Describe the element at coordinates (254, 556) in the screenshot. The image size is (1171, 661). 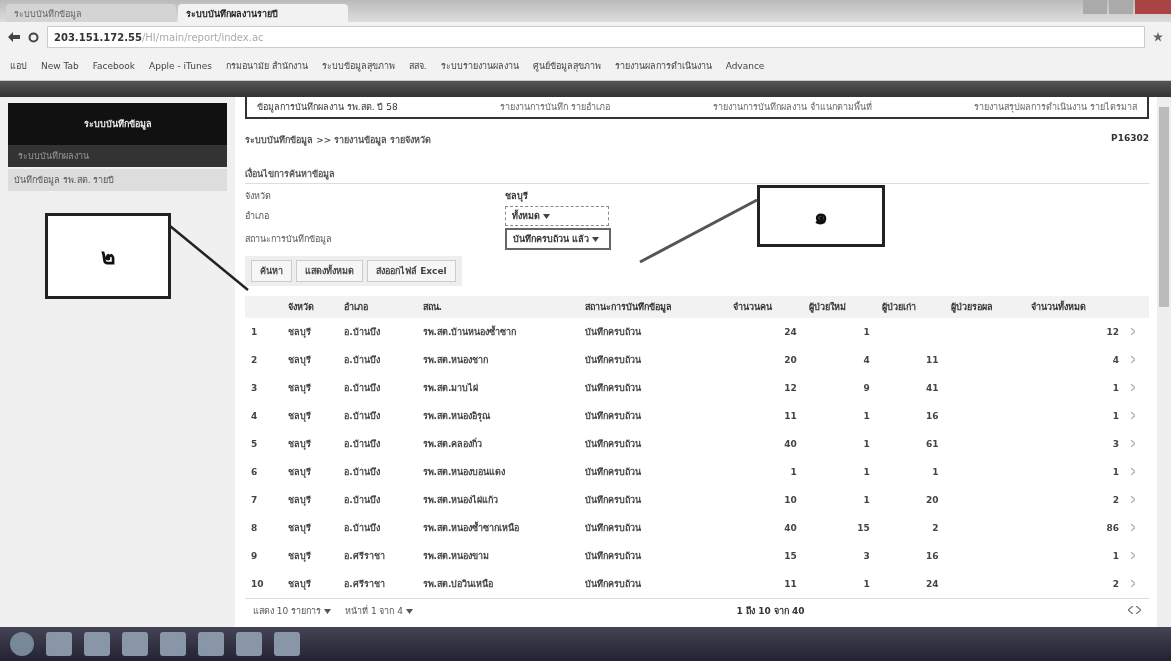
I see `table-cell-text: 9` at that location.